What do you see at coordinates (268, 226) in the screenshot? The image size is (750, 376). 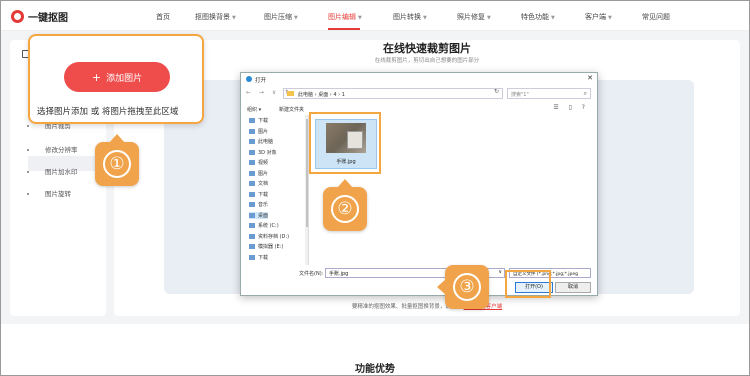 I see `tree-item-label: 系统 (C:)` at bounding box center [268, 226].